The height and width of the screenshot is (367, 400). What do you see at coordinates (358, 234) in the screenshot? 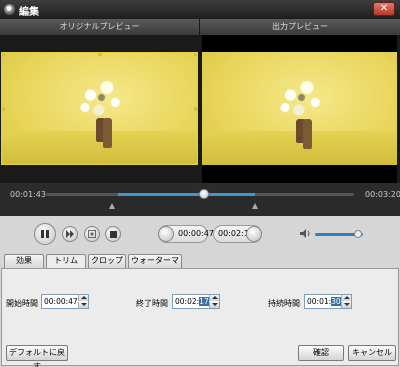
I see `volume-handle` at bounding box center [358, 234].